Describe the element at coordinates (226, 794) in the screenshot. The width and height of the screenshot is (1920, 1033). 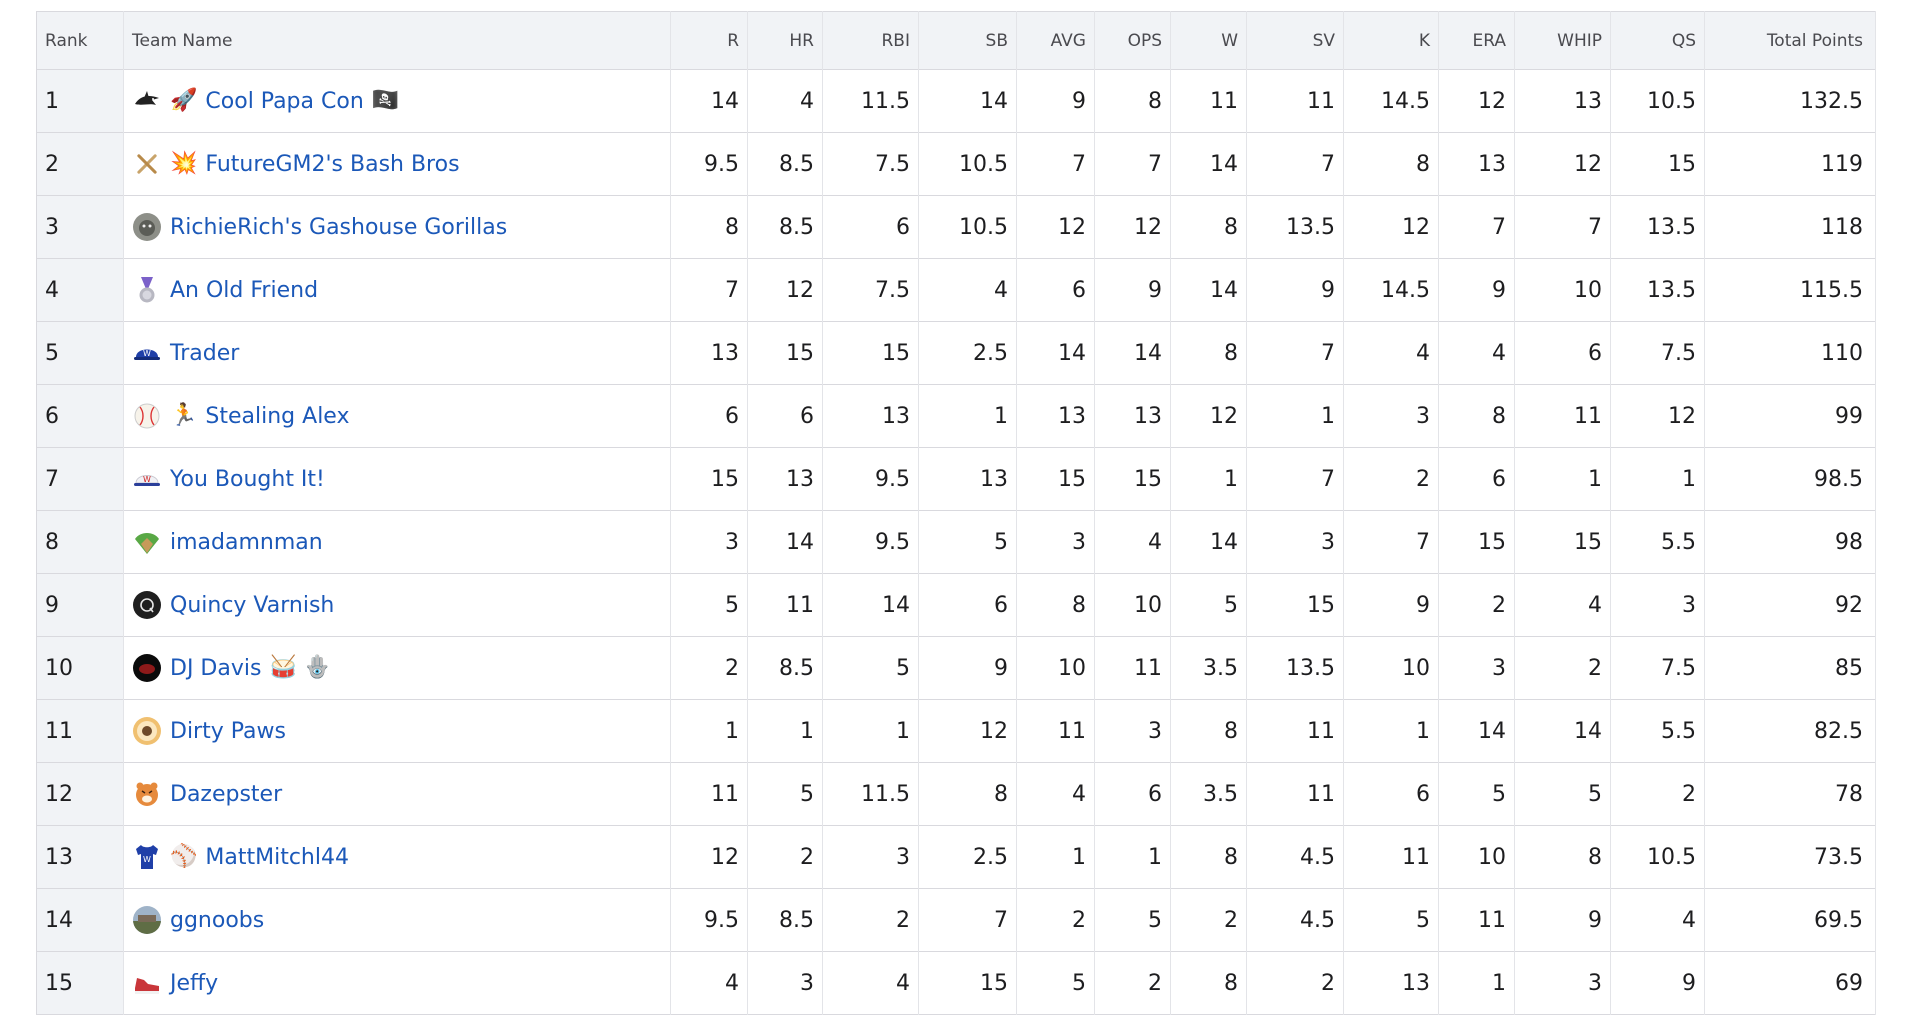
I see `team-name-link: Dazepster` at that location.